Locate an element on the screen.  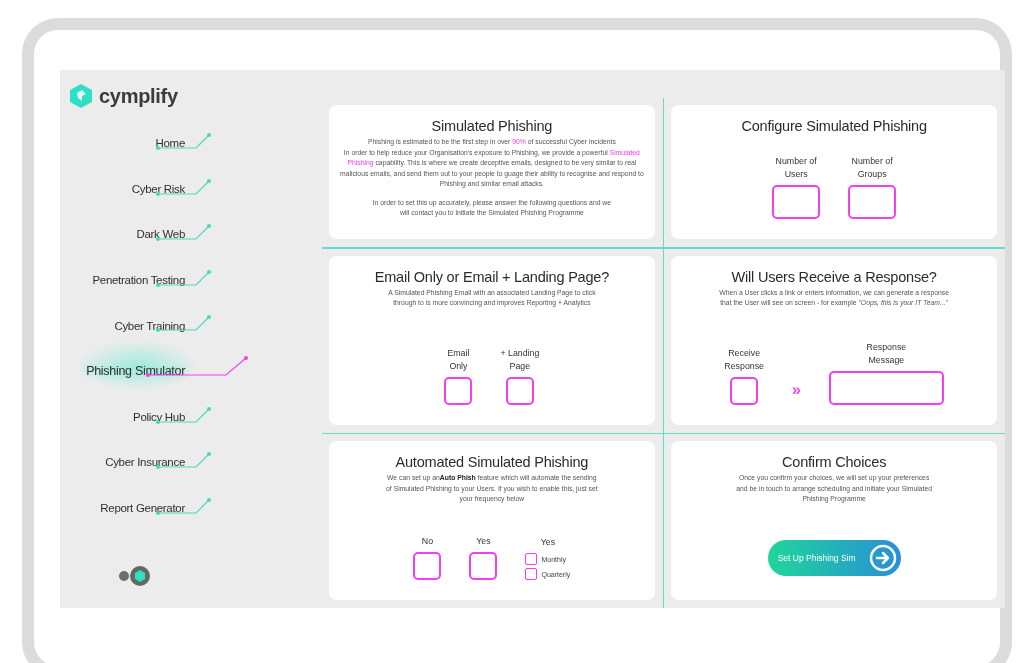
nav-item: Policy Hub is located at coordinates (163, 411).